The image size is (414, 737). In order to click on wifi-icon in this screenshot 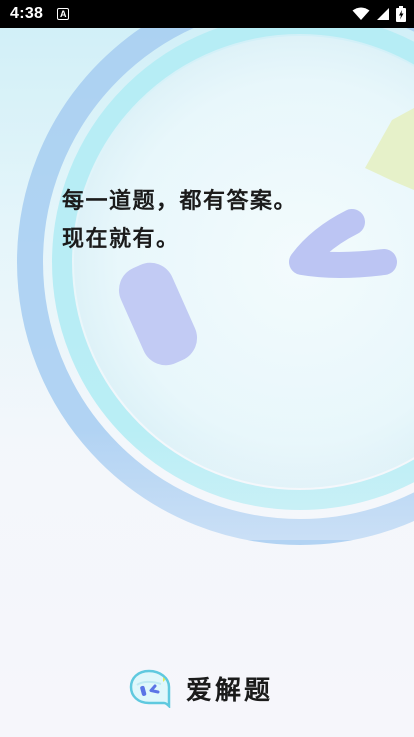, I will do `click(361, 13)`.